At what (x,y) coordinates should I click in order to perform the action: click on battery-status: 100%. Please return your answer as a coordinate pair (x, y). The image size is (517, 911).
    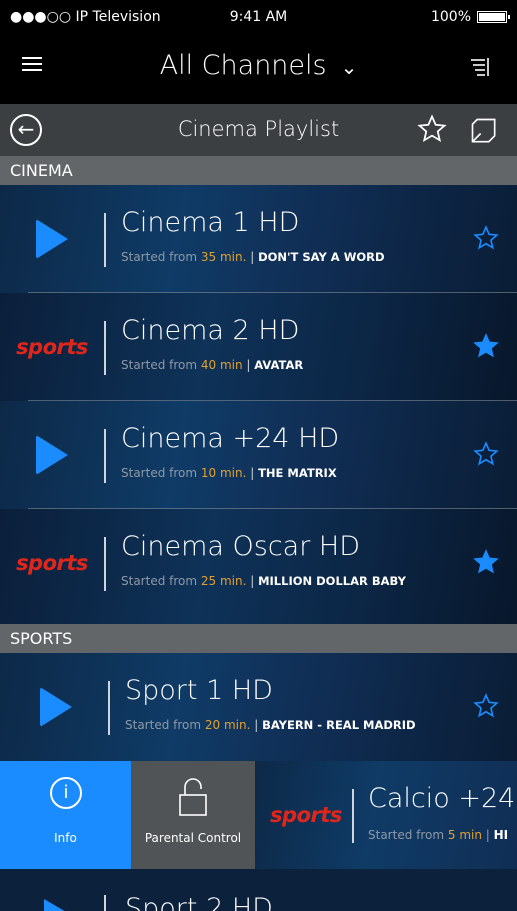
    Looking at the image, I should click on (470, 17).